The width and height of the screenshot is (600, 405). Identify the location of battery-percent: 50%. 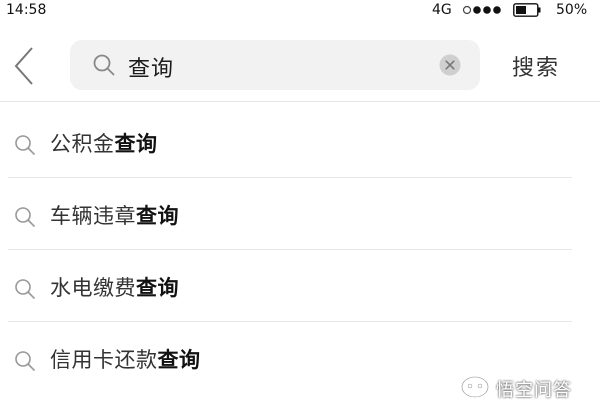
(572, 10).